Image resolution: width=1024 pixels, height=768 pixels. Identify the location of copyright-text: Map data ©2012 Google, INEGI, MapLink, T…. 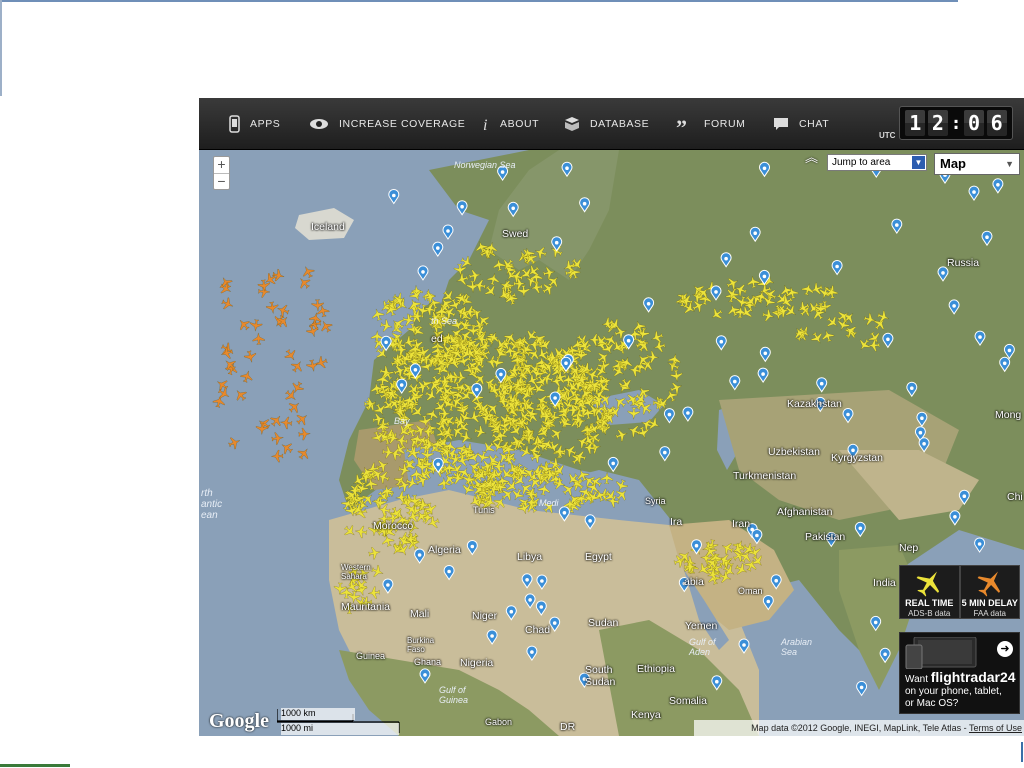
(860, 728).